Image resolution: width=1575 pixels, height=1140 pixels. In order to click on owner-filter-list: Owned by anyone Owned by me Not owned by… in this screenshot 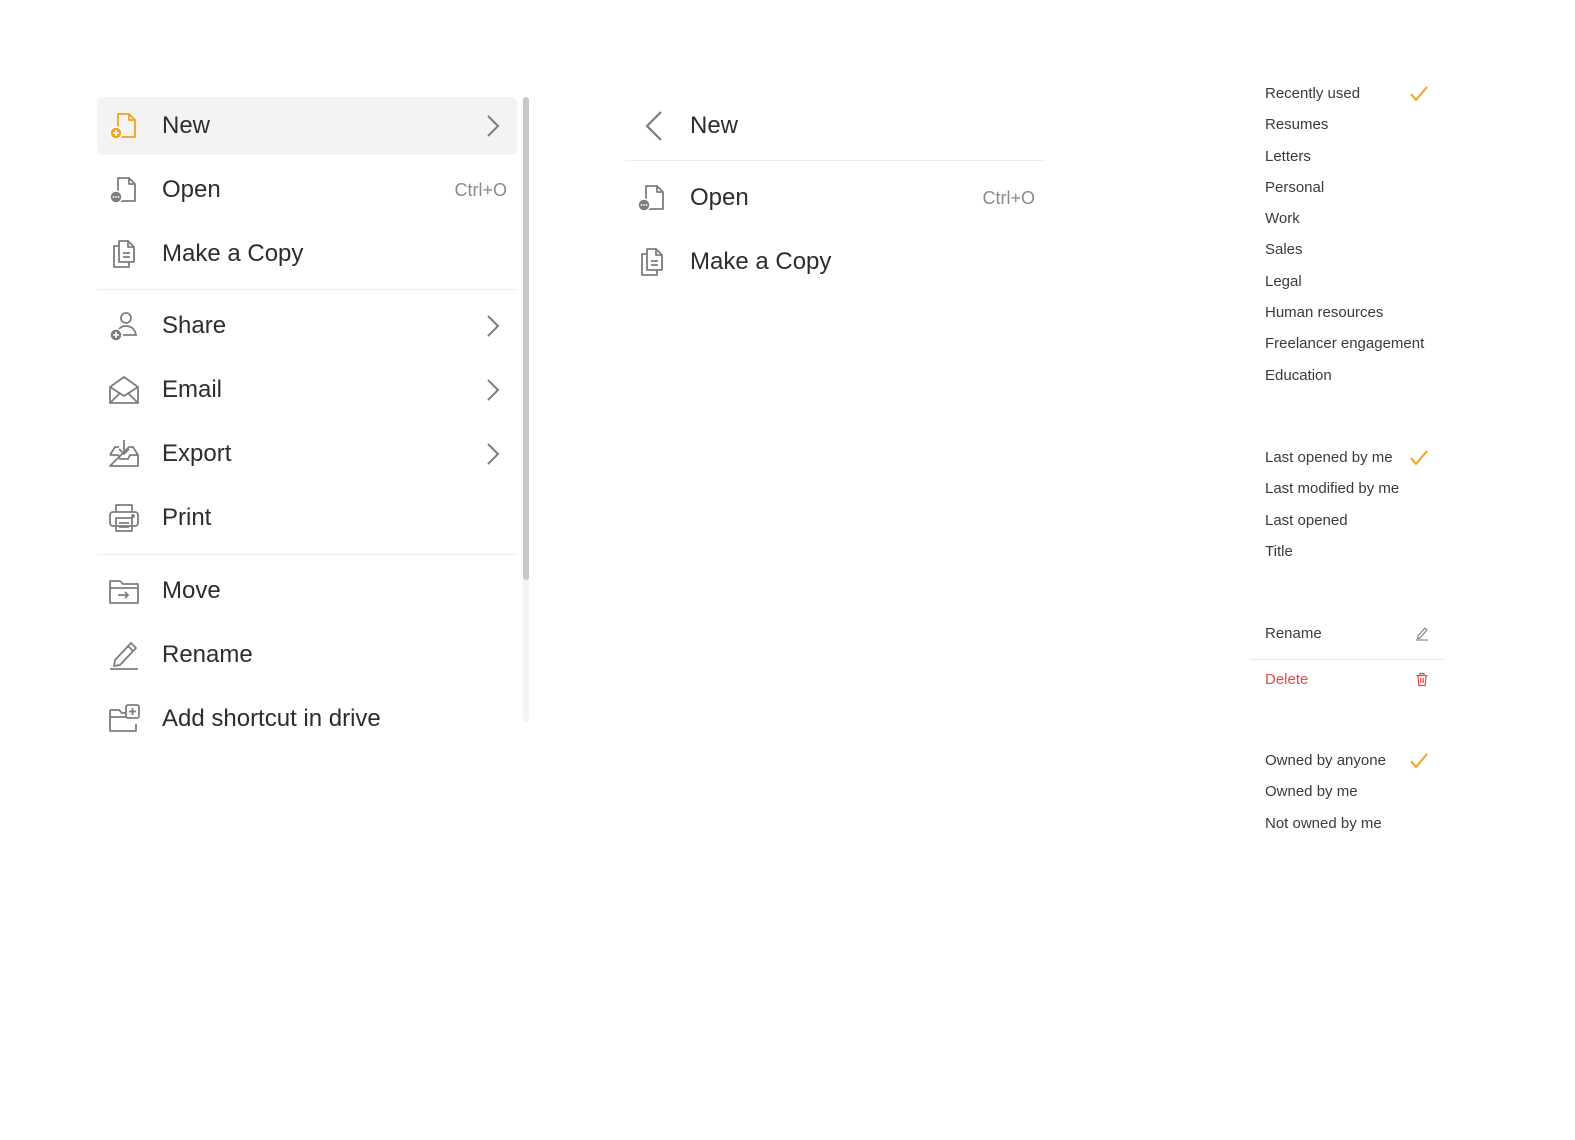, I will do `click(1347, 792)`.